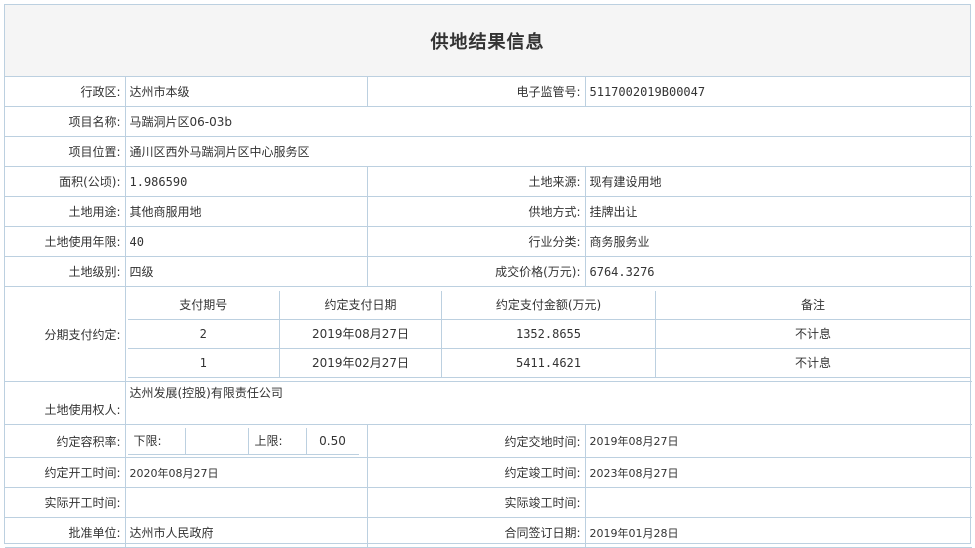 The height and width of the screenshot is (548, 975). I want to click on table-row: 项目名称: 马踹洞片区06-03b, so click(488, 121).